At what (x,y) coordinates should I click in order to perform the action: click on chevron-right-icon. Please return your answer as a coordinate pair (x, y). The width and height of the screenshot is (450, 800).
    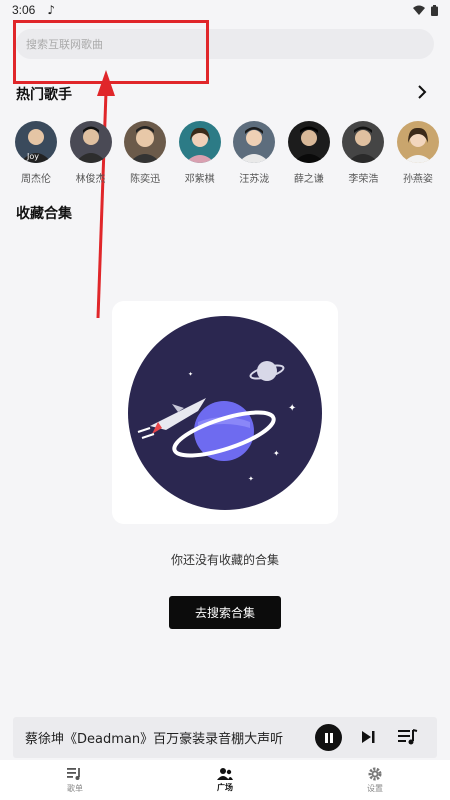
    Looking at the image, I should click on (422, 92).